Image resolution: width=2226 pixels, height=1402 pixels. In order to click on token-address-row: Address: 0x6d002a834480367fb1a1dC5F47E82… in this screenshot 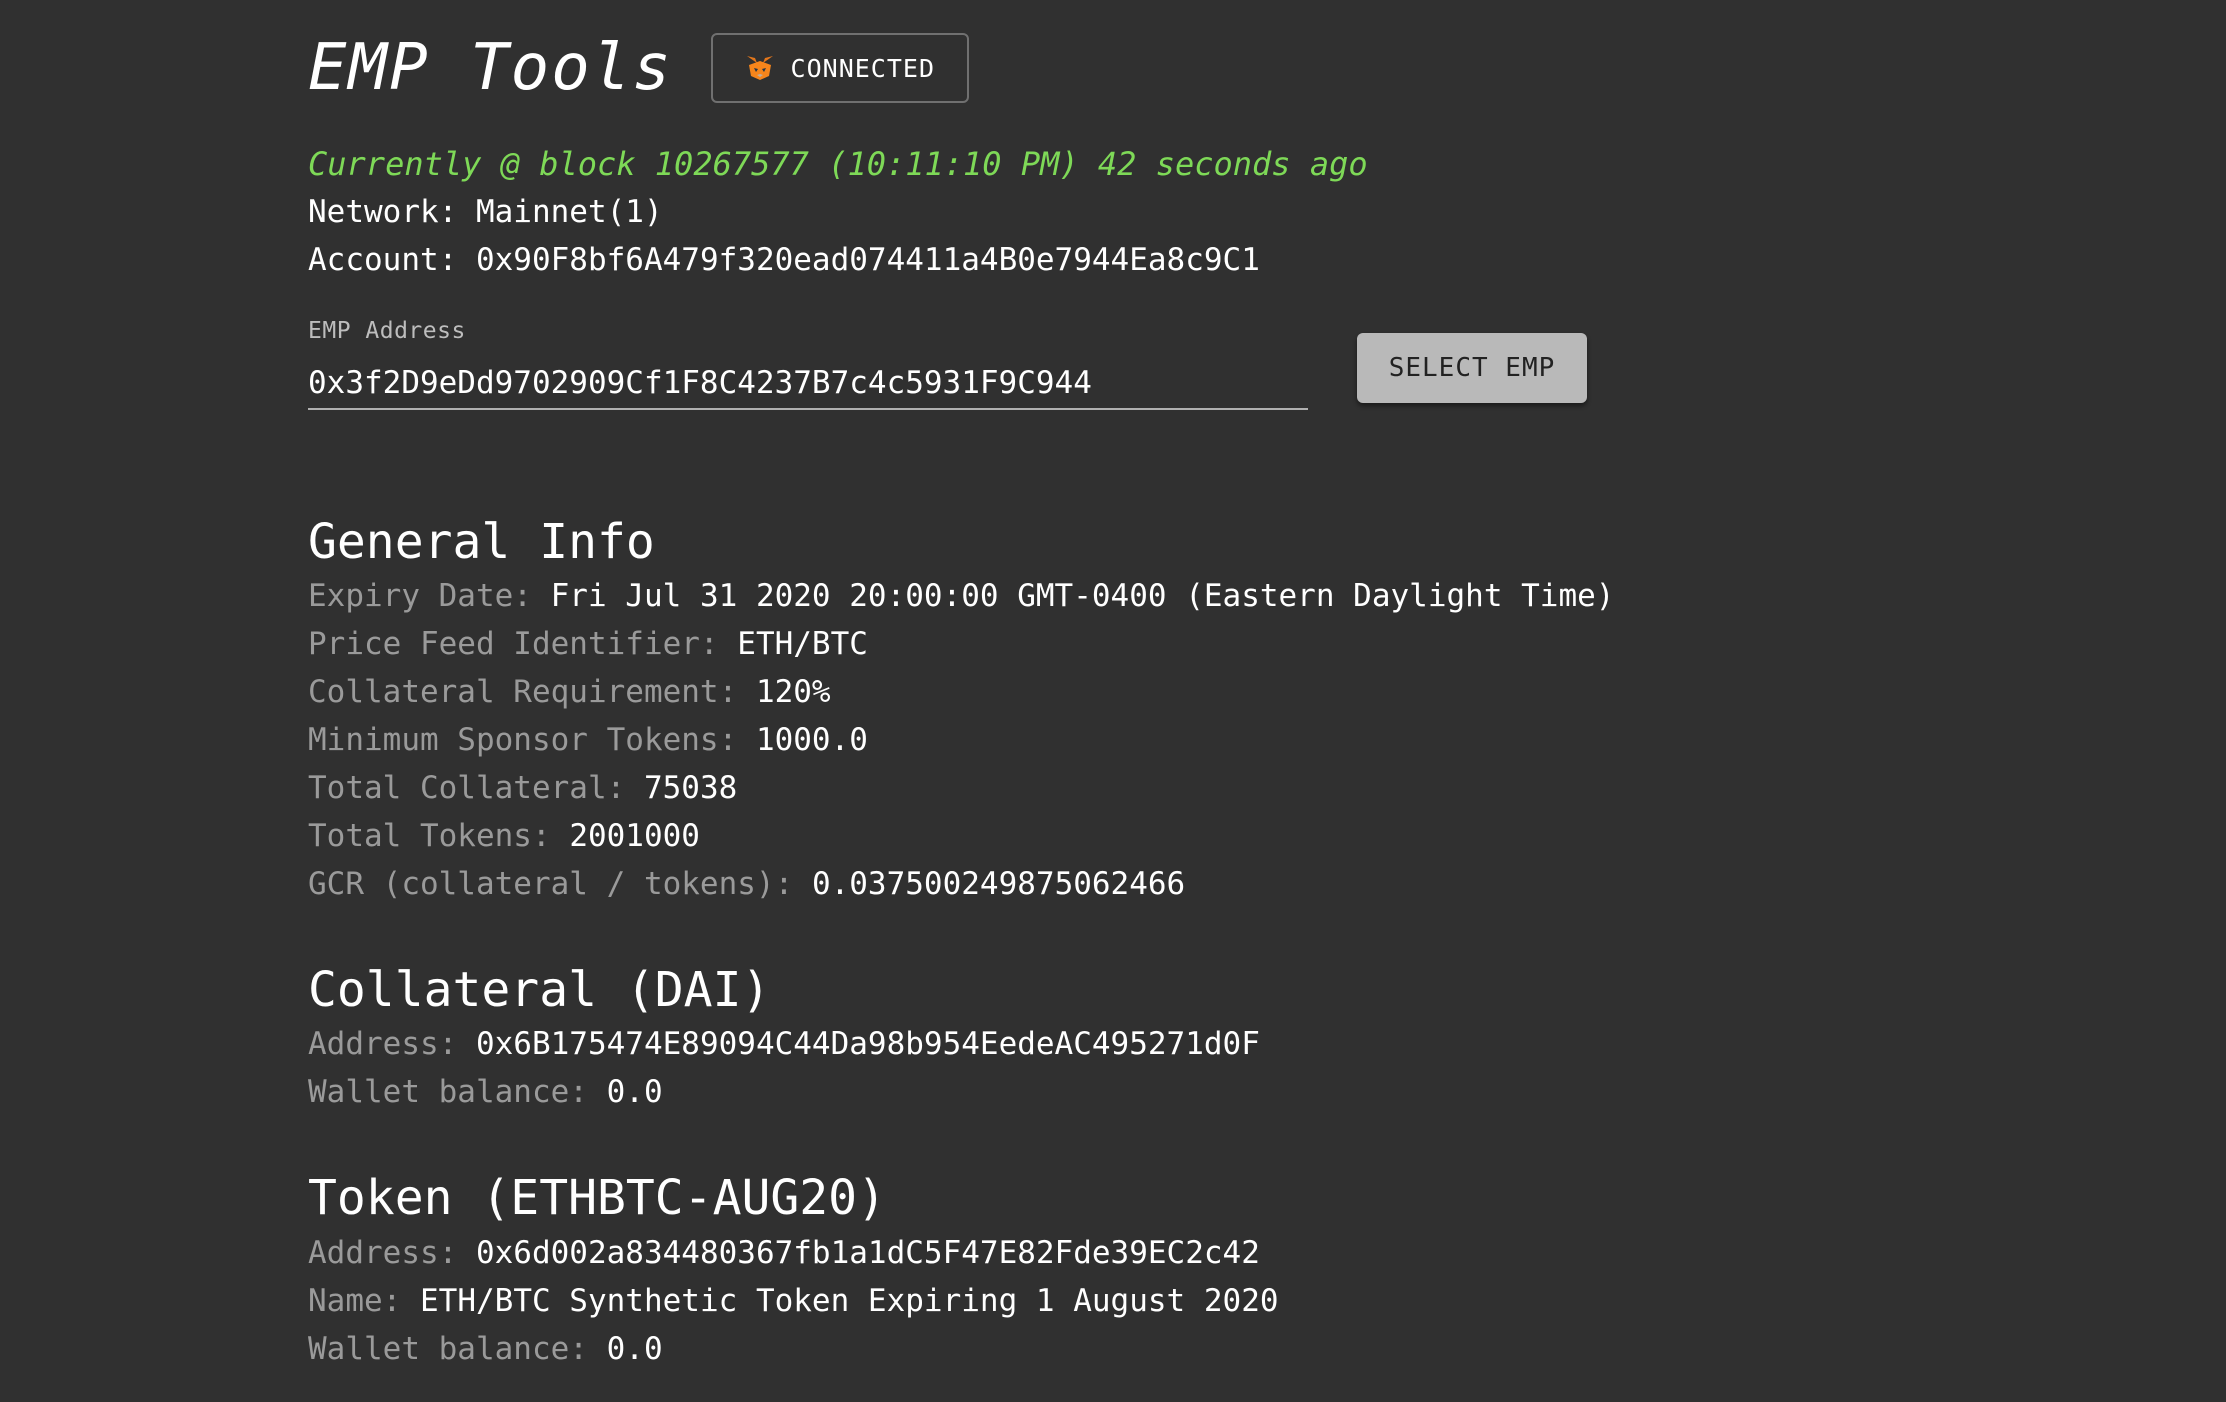, I will do `click(784, 1253)`.